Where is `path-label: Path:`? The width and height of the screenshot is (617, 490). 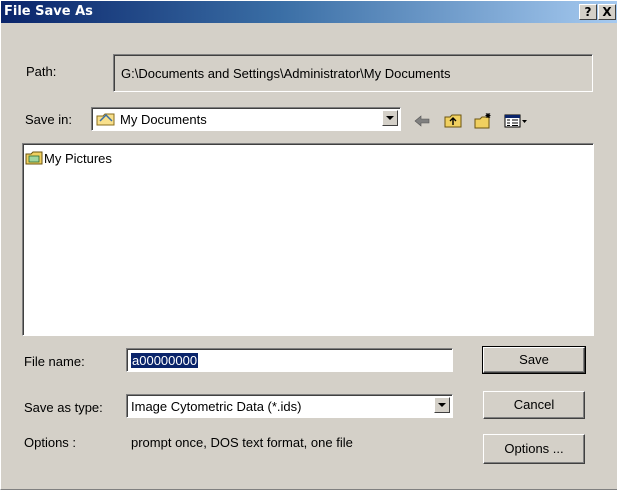
path-label: Path: is located at coordinates (41, 71).